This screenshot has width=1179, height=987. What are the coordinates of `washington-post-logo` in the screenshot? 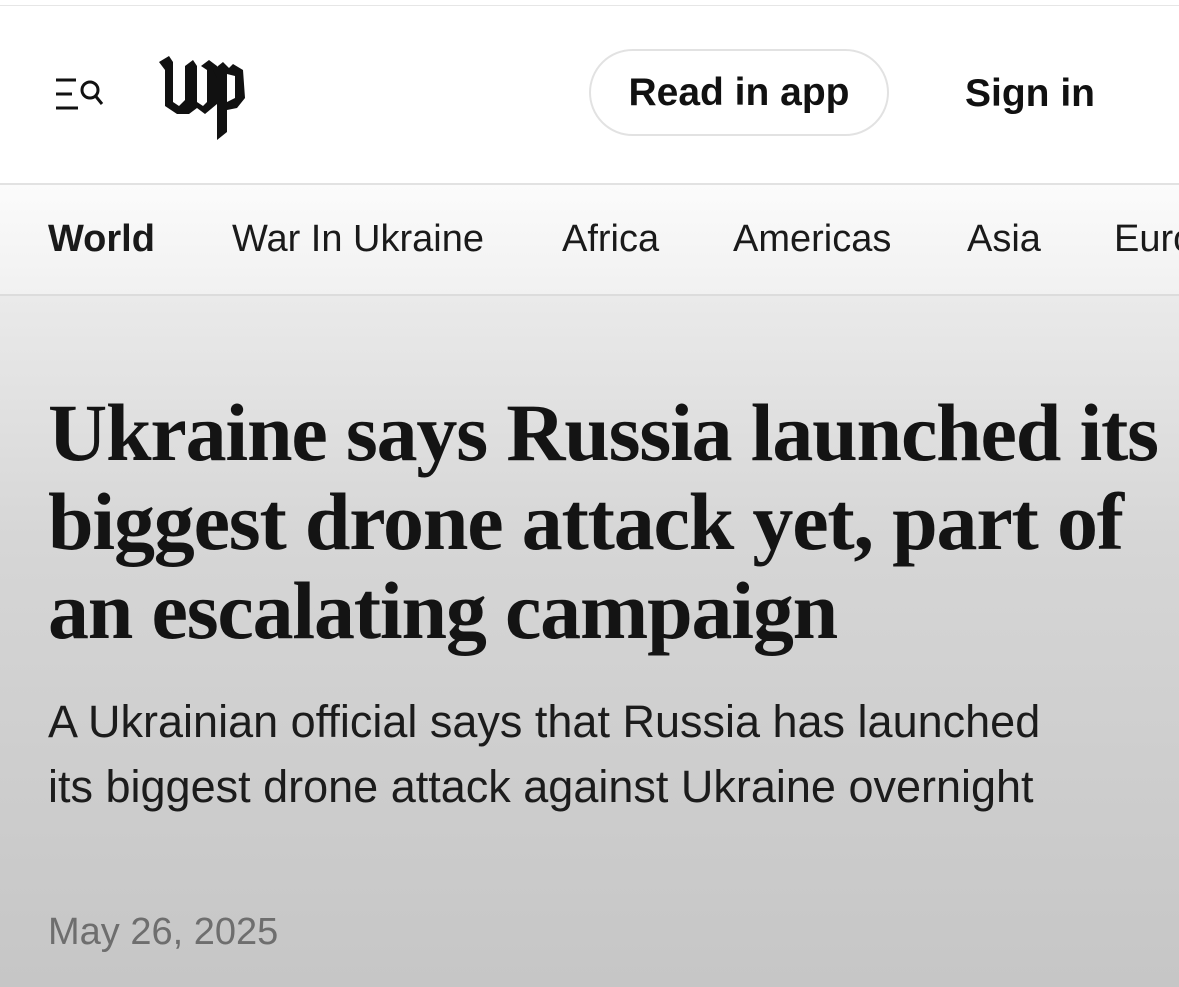 It's located at (205, 95).